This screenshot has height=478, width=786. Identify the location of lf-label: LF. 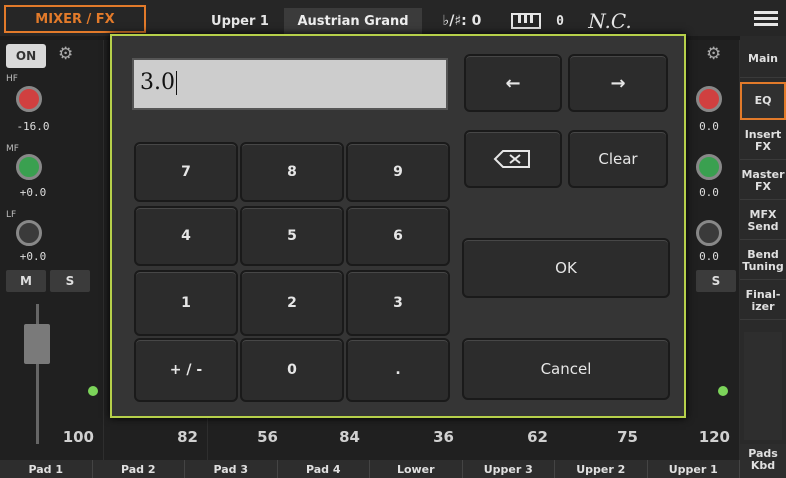
(11, 215).